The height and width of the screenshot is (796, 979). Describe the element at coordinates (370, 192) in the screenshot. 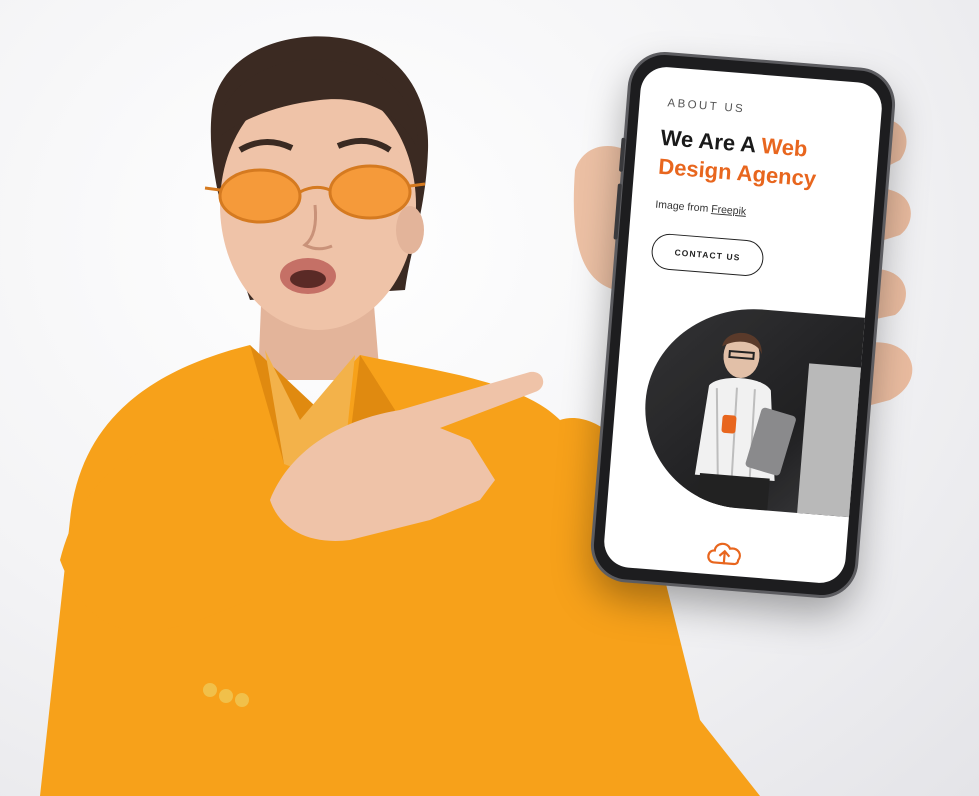

I see `sunglasses-right-lens` at that location.